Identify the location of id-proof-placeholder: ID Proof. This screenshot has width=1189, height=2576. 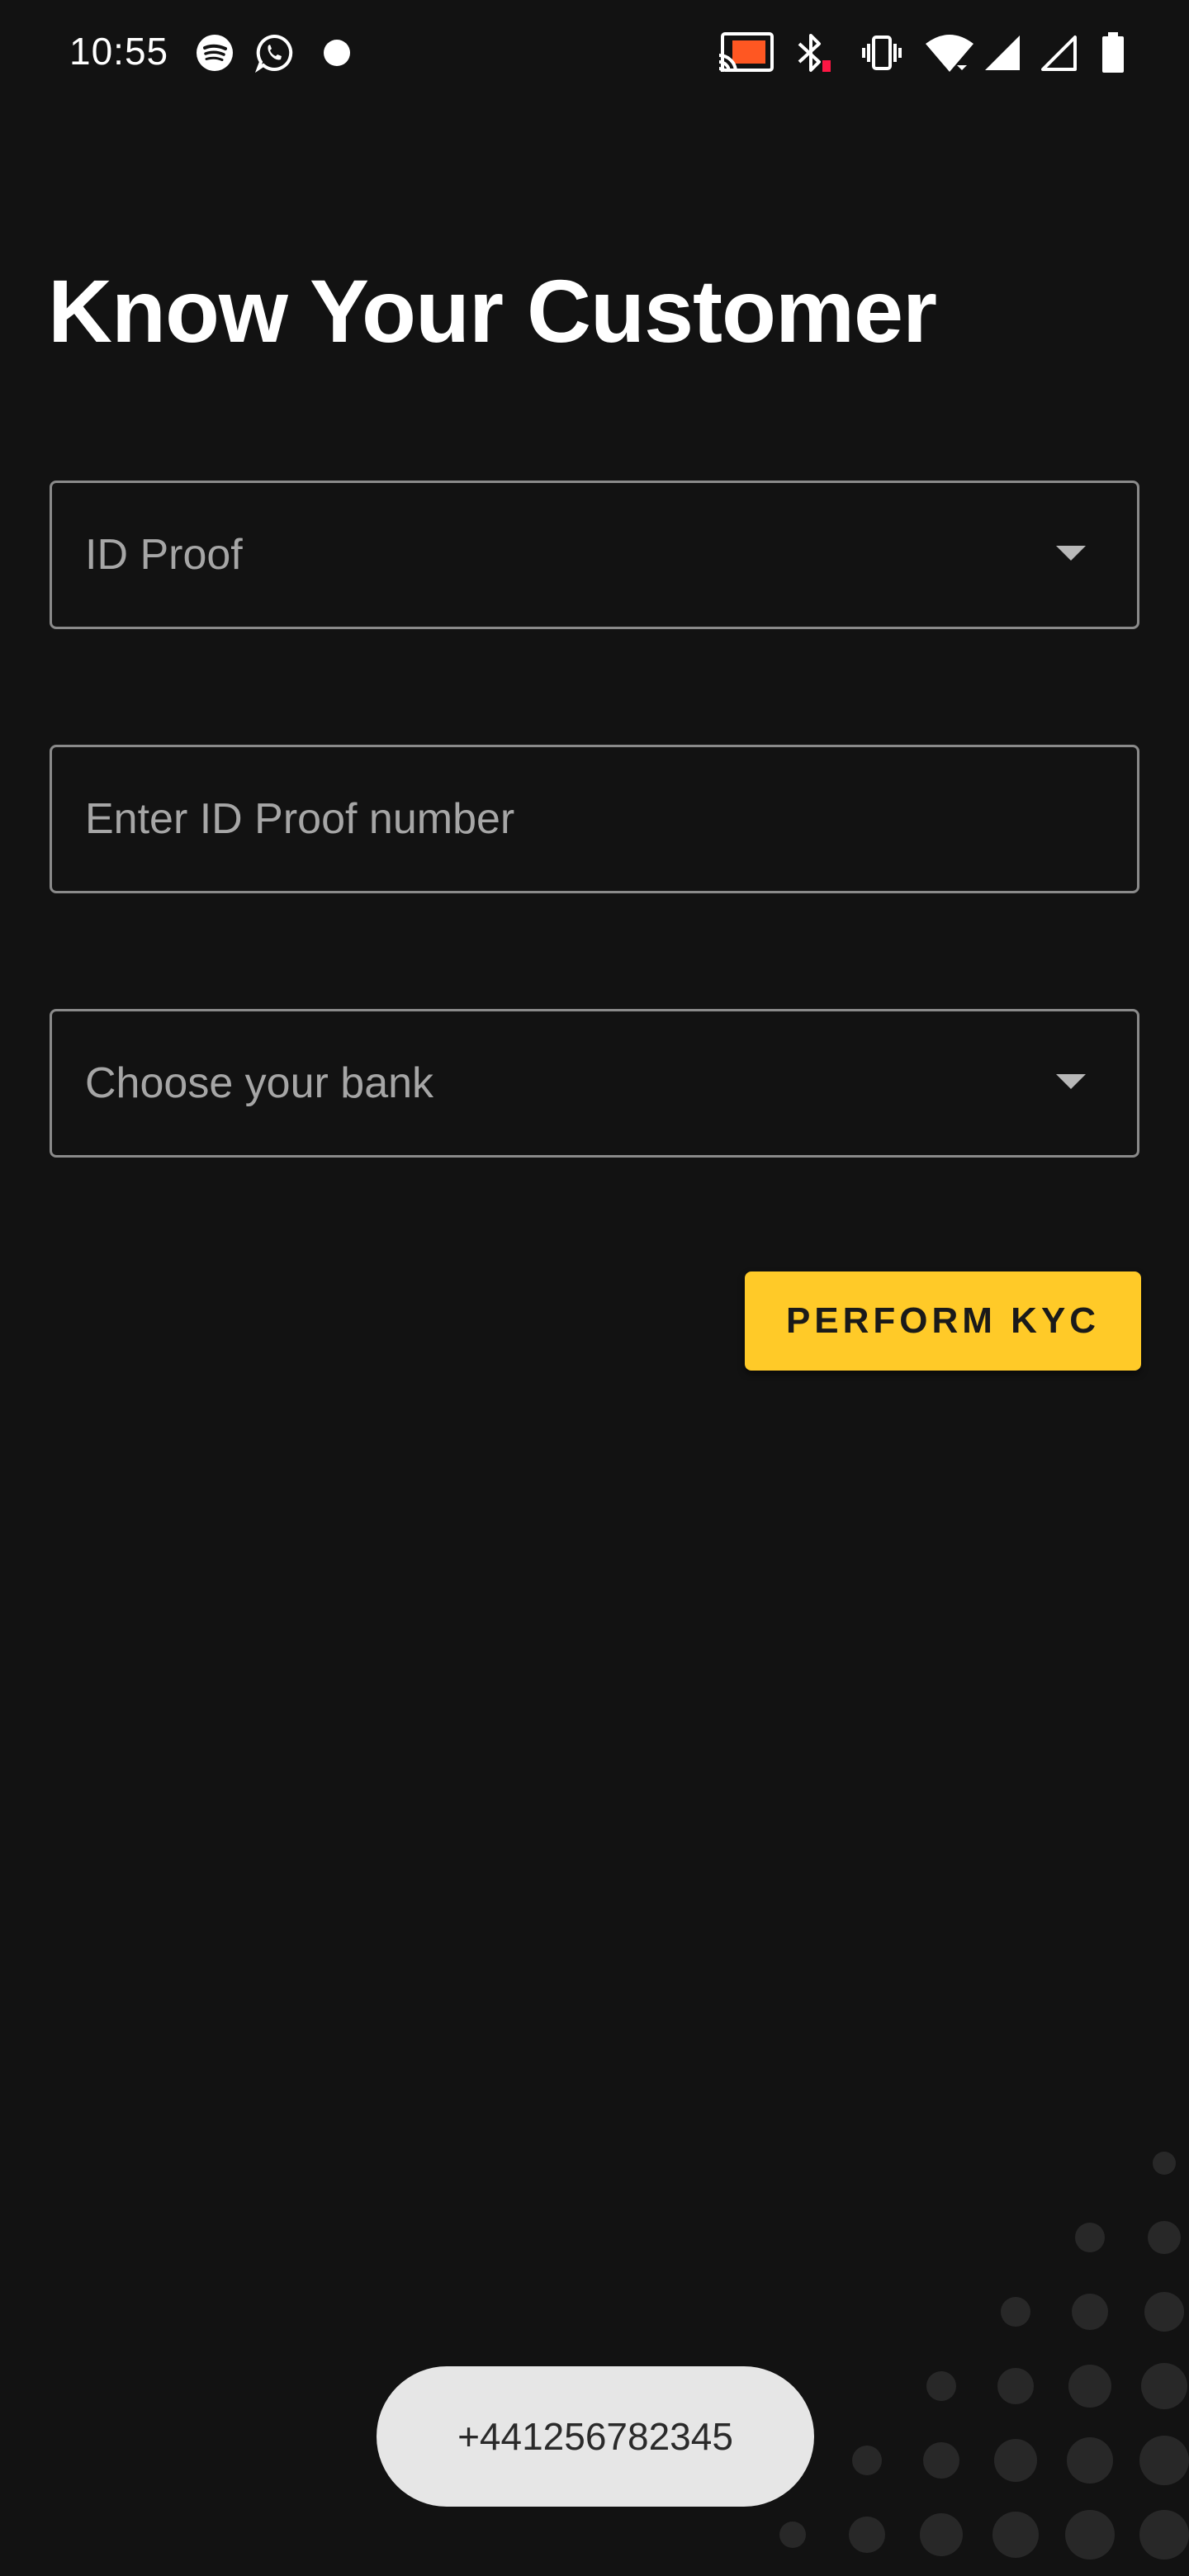
(164, 555).